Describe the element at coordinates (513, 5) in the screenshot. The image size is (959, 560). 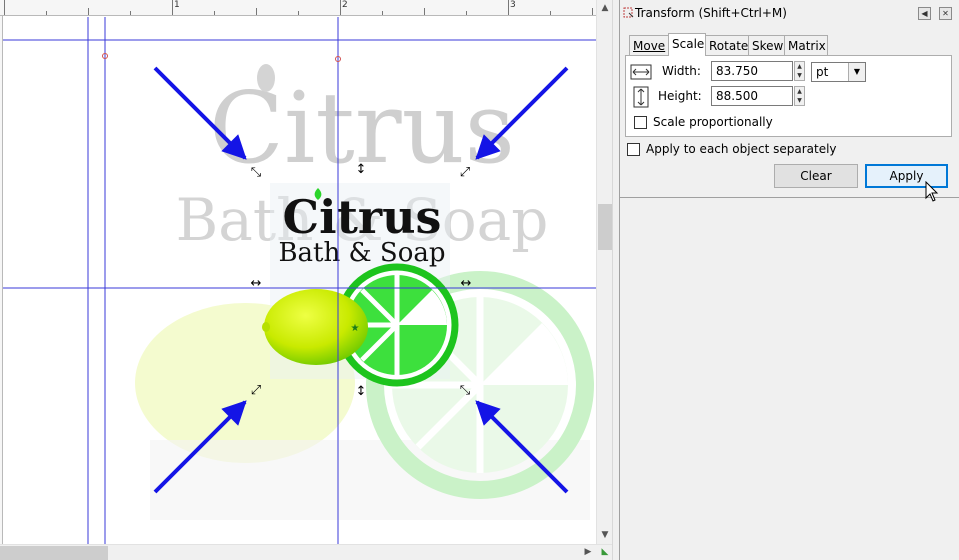
I see `ruler-label: 3` at that location.